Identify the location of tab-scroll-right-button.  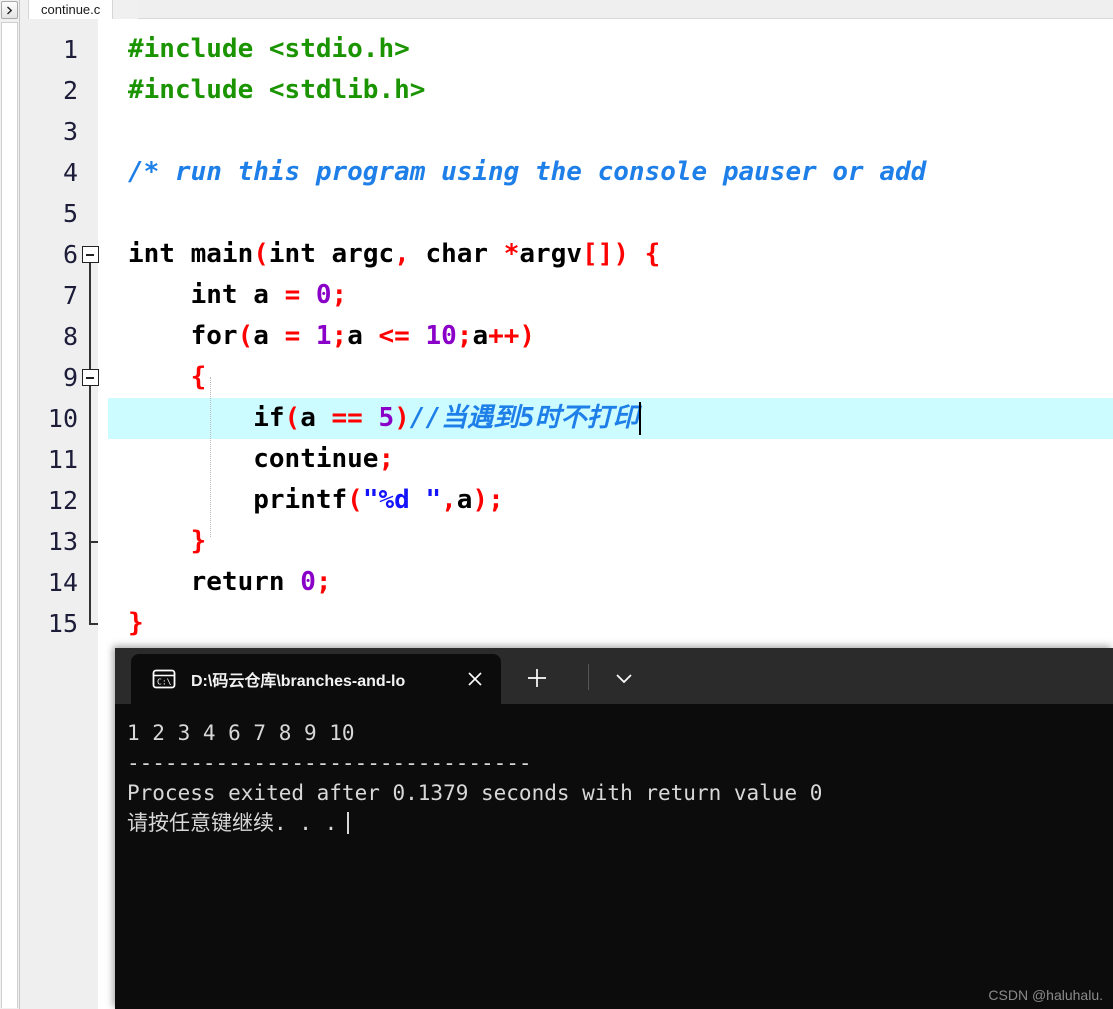
(9, 10).